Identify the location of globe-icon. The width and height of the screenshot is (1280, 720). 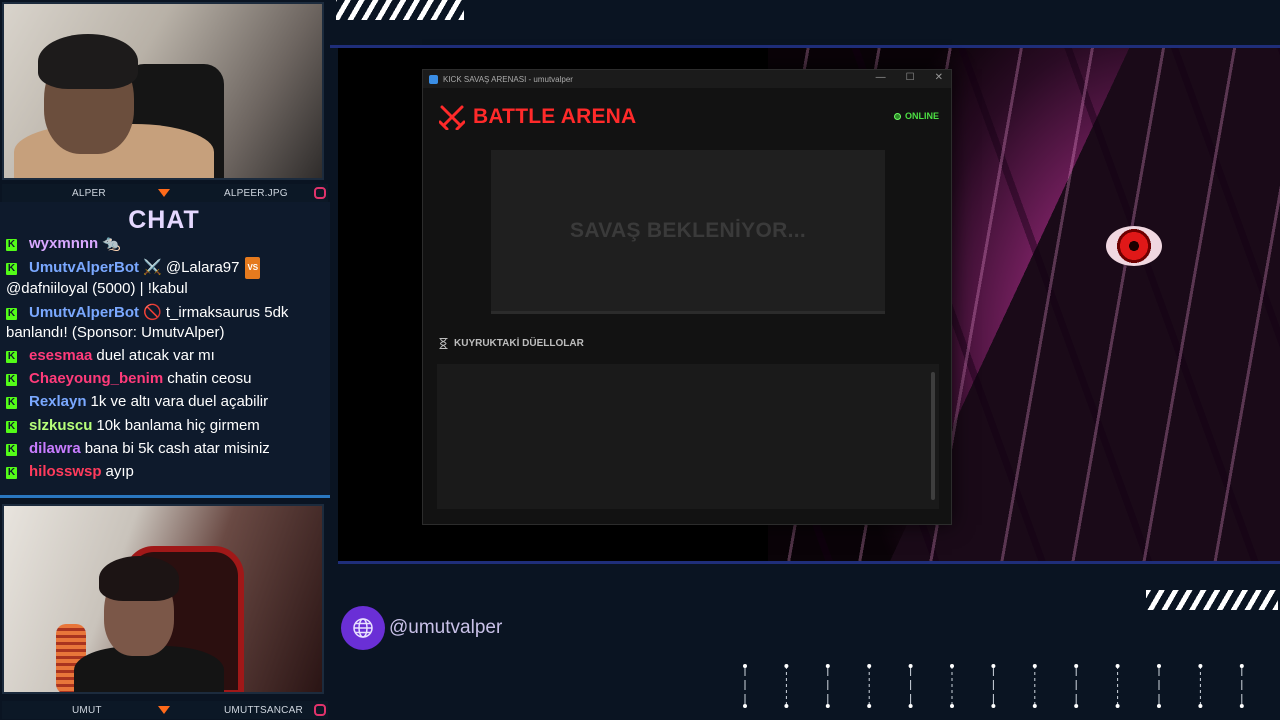
(363, 628).